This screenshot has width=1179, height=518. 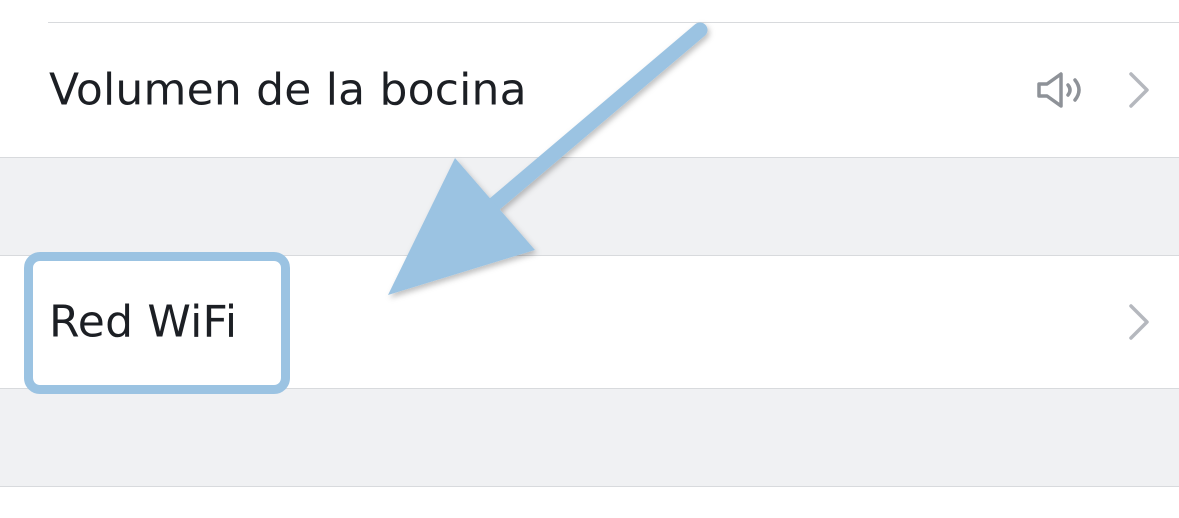 I want to click on speaker-volume-icon, so click(x=1059, y=90).